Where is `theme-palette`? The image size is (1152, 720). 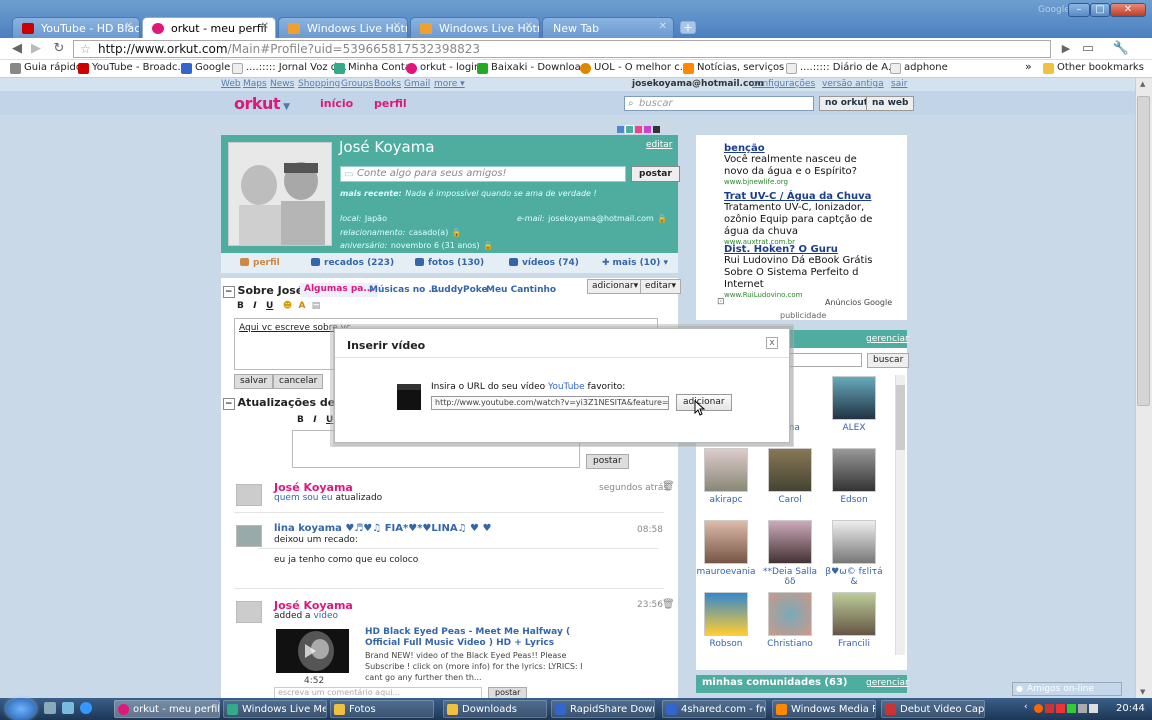
theme-palette is located at coordinates (639, 128).